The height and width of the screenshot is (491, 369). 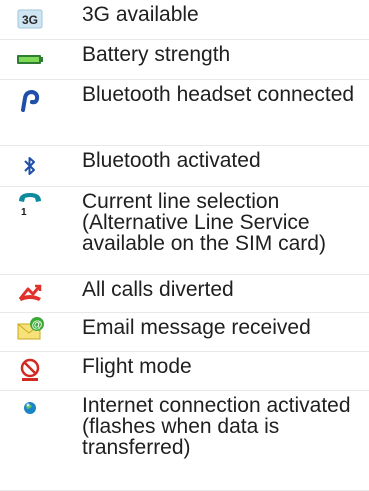 I want to click on battery-icon, so click(x=30, y=62).